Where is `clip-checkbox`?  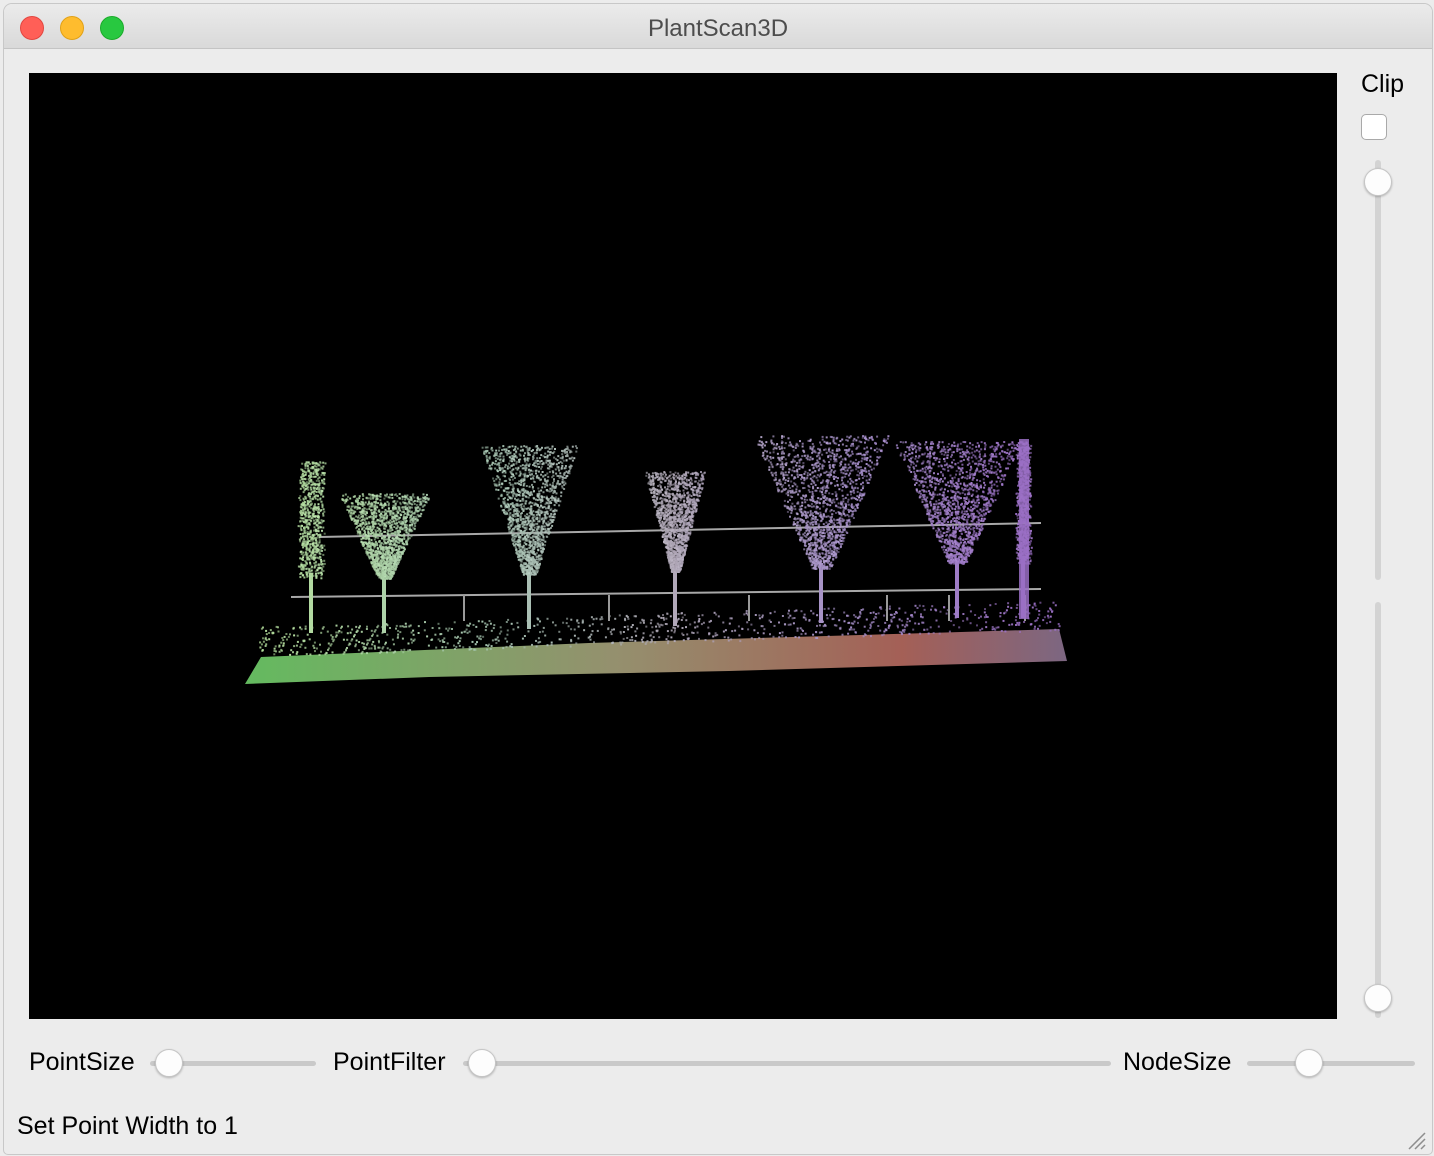 clip-checkbox is located at coordinates (1374, 127).